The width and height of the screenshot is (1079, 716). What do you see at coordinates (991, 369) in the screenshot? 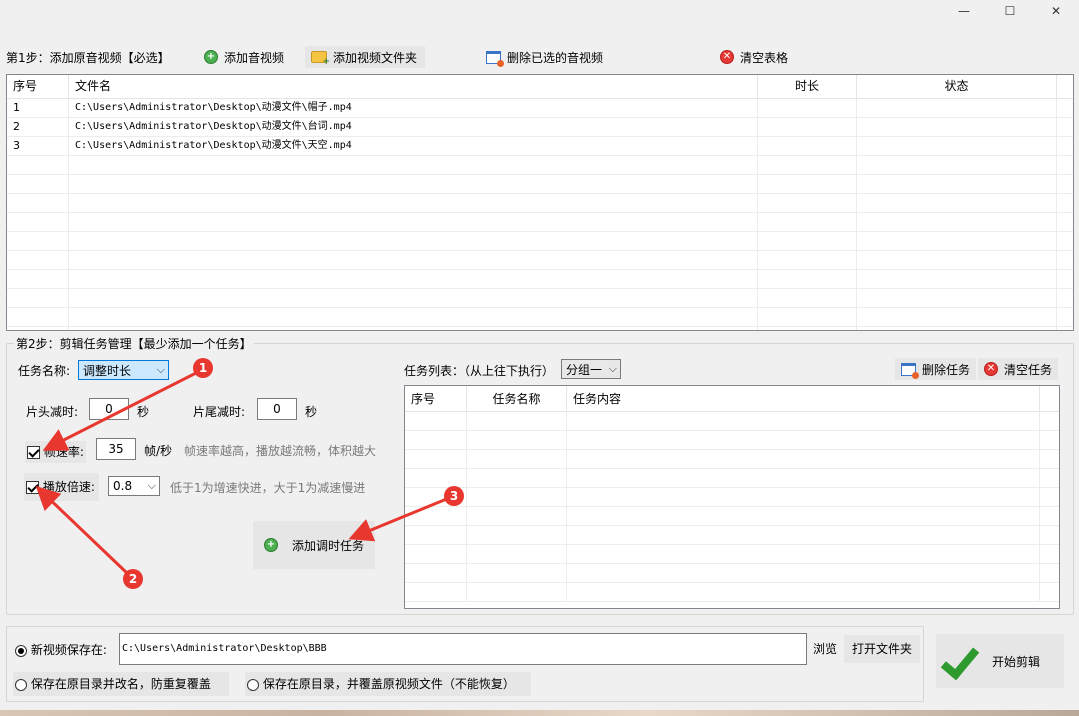
I see `close-circle-icon: ✕` at bounding box center [991, 369].